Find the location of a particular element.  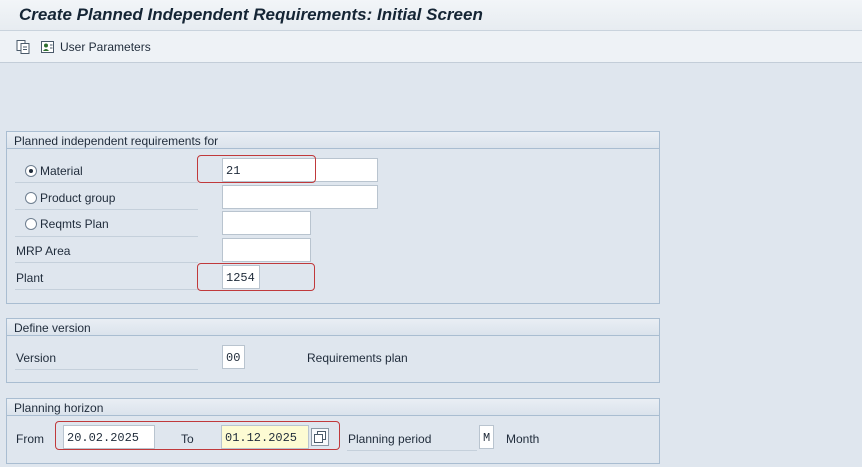

from-label: From is located at coordinates (30, 439).